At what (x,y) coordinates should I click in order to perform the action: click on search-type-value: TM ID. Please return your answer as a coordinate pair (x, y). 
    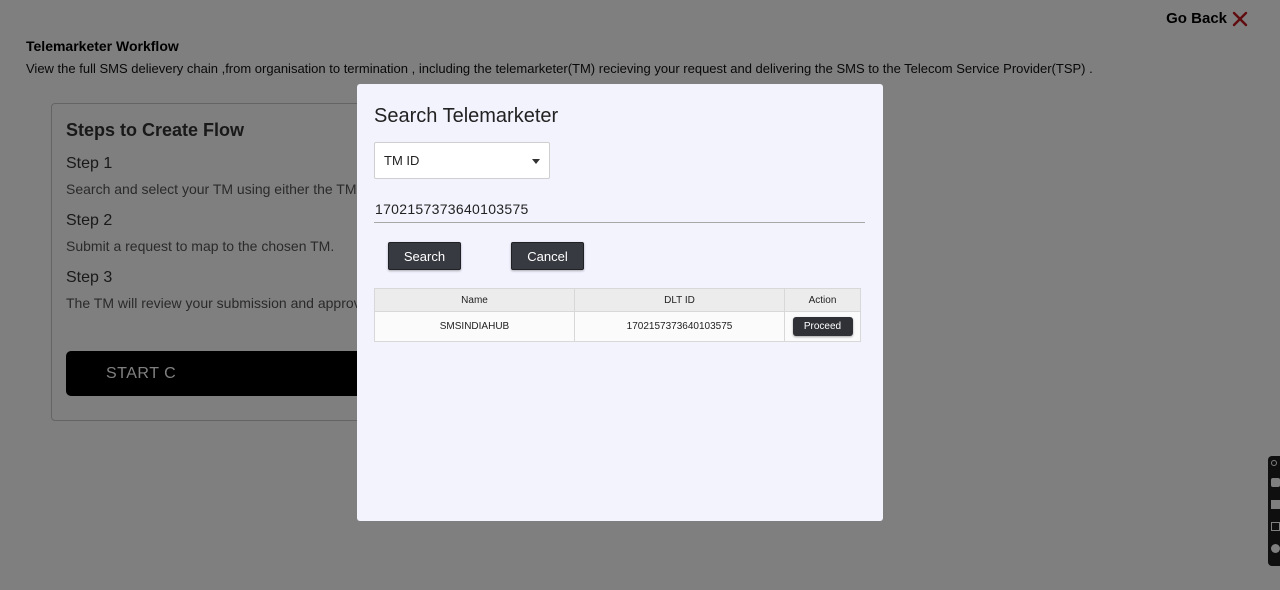
    Looking at the image, I should click on (402, 160).